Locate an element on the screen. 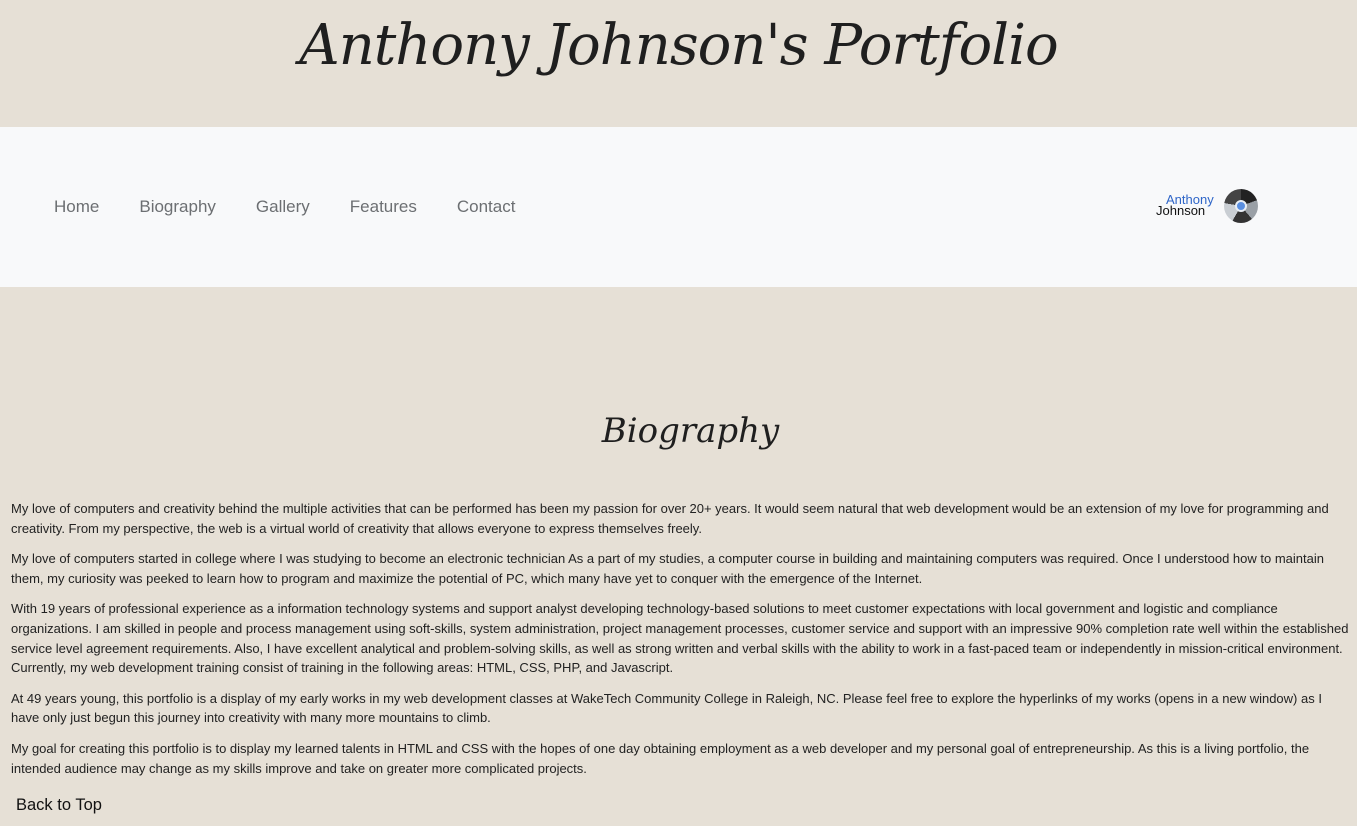 Image resolution: width=1357 pixels, height=826 pixels. back-to-top-link: Back to Top is located at coordinates (59, 805).